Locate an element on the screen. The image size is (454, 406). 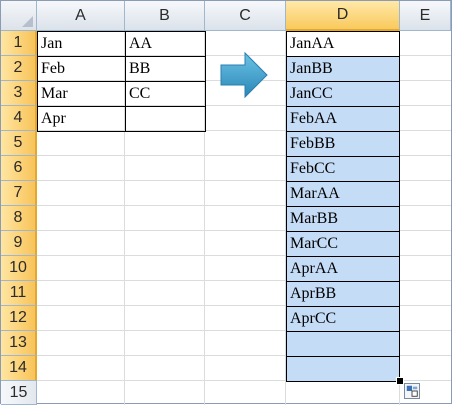
cell-d14 is located at coordinates (343, 369).